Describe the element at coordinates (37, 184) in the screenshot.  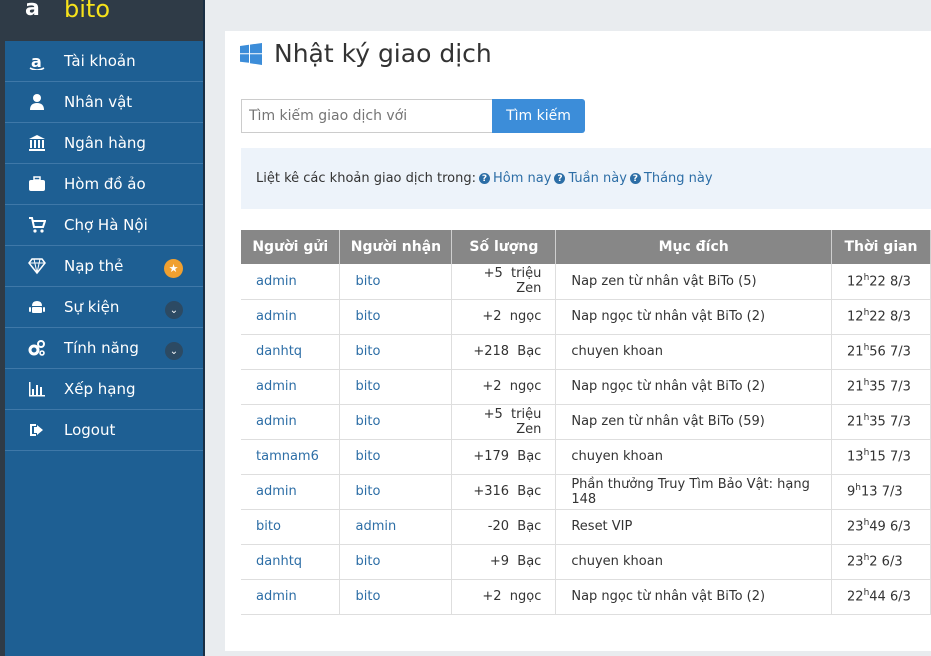
I see `briefcase-icon` at that location.